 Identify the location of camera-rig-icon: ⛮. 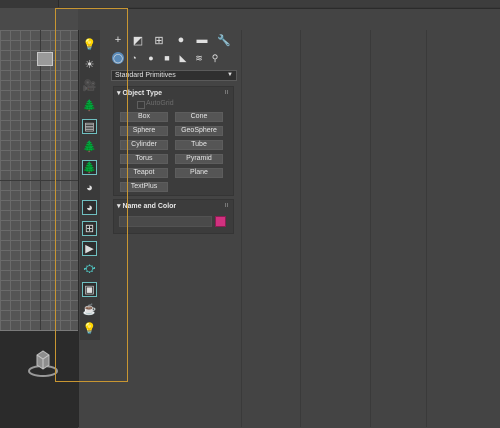
(89, 269).